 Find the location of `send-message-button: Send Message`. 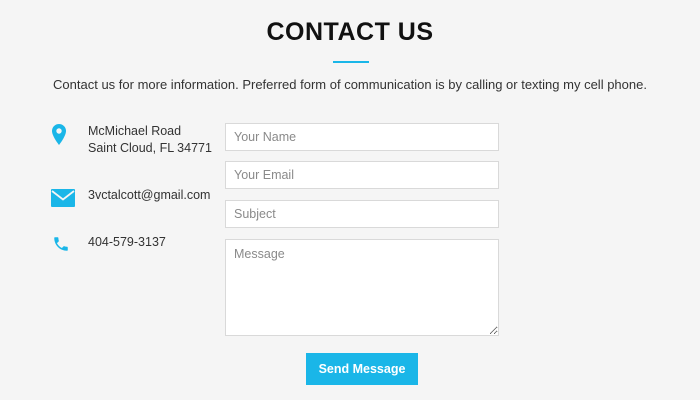

send-message-button: Send Message is located at coordinates (362, 369).